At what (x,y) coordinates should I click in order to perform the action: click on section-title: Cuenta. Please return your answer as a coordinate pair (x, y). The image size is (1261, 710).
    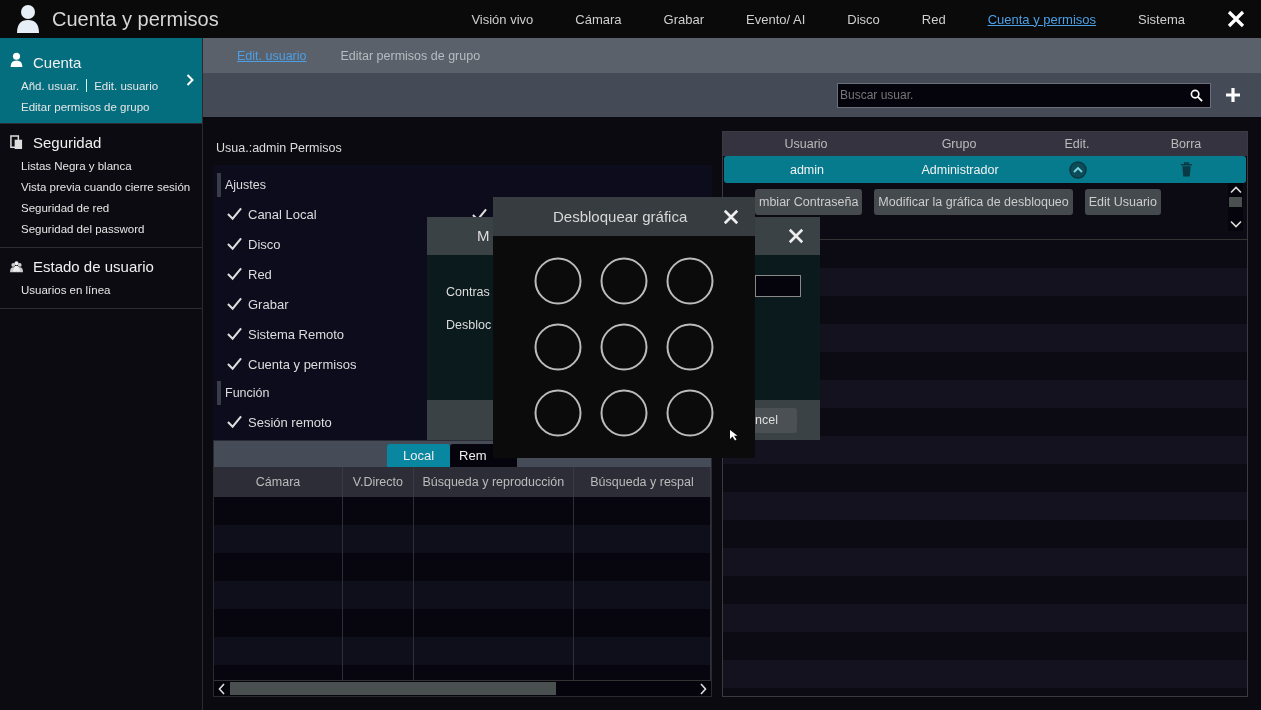
    Looking at the image, I should click on (57, 62).